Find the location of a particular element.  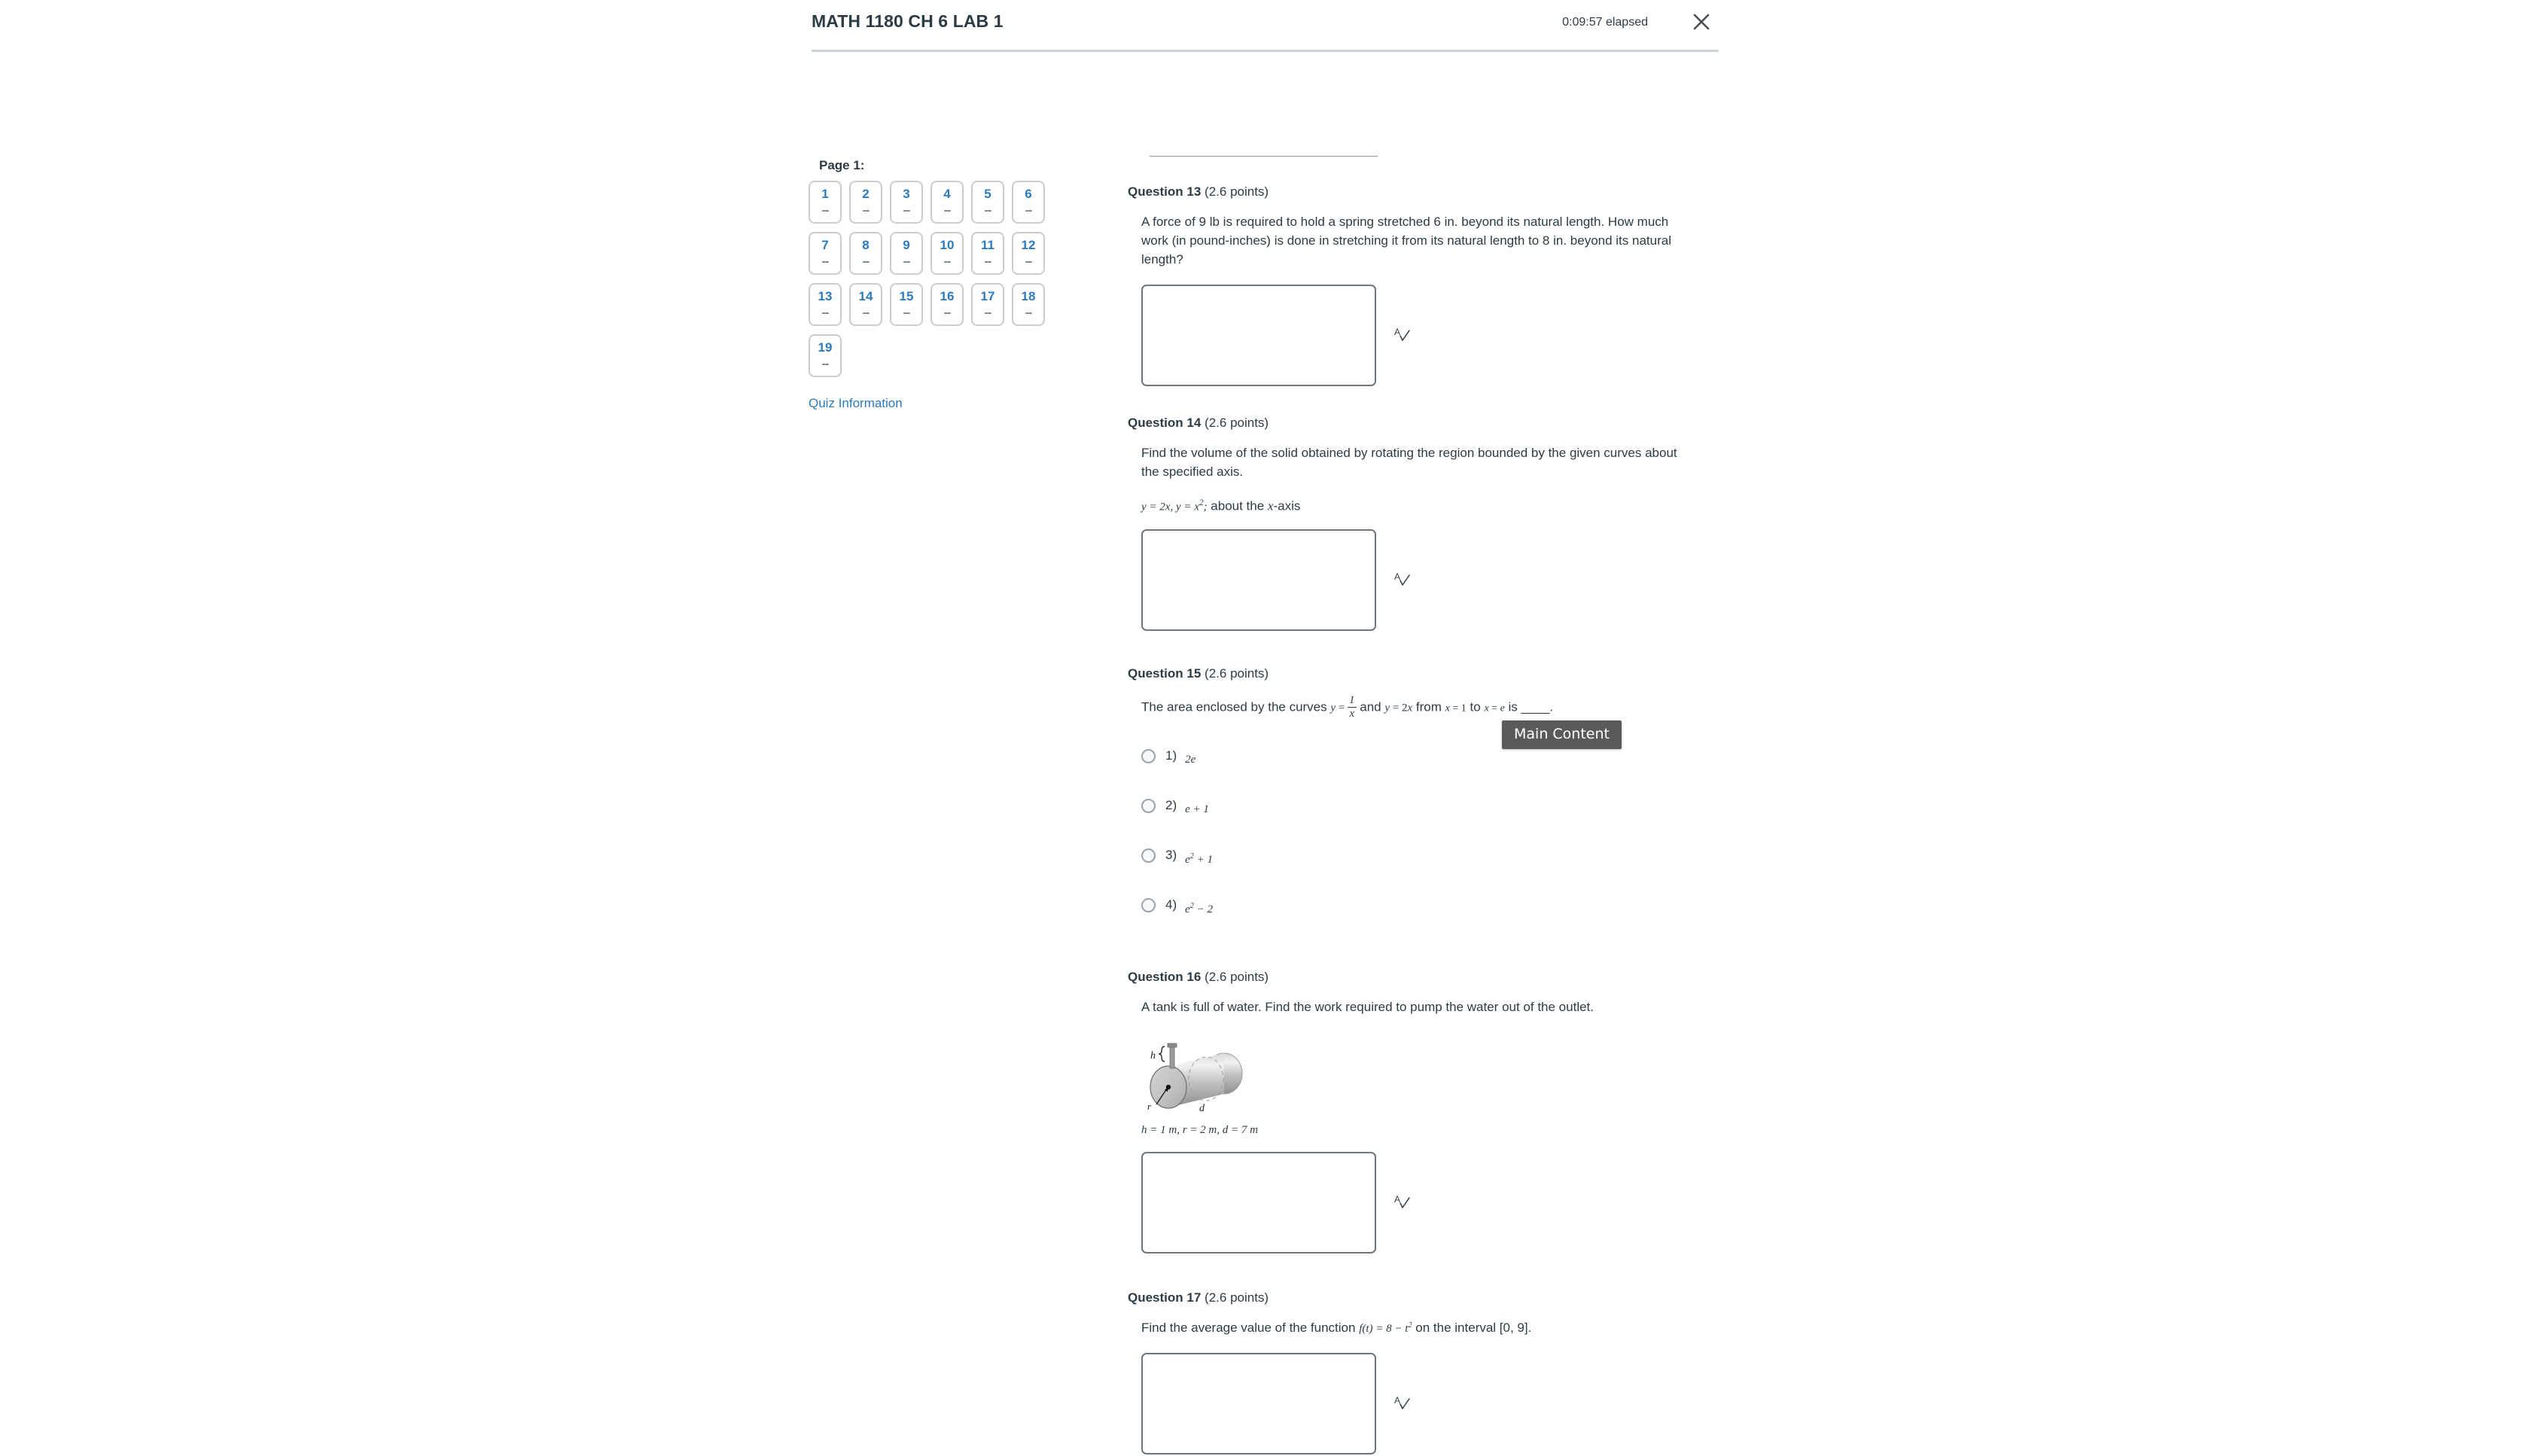

question-nav-number: 8 is located at coordinates (866, 245).